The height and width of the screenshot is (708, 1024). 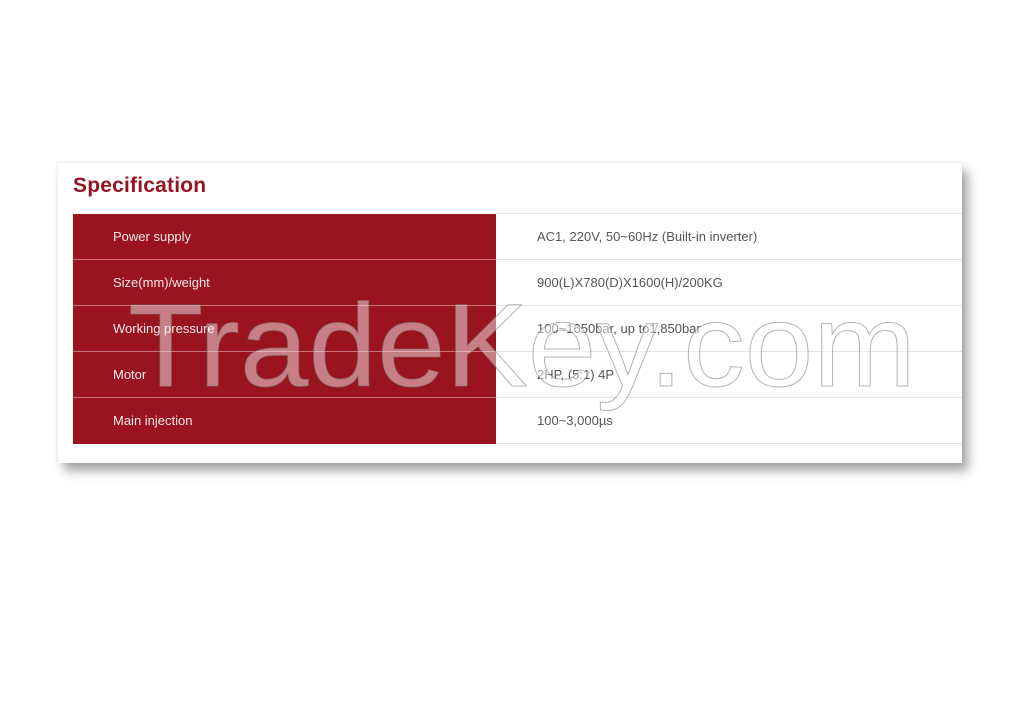 What do you see at coordinates (729, 328) in the screenshot?
I see `spec-value: 100~1650bar, up to1,850bar` at bounding box center [729, 328].